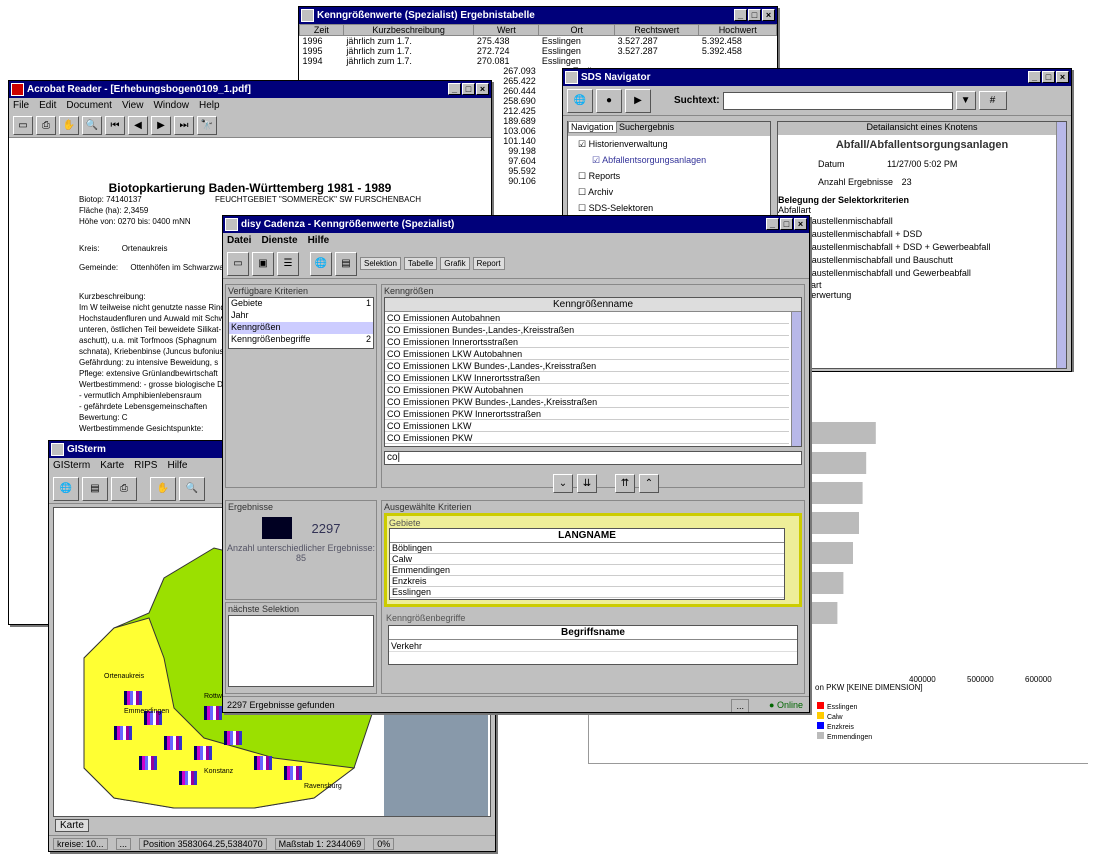  What do you see at coordinates (674, 176) in the screenshot?
I see `tree-item: ☐ Reports` at bounding box center [674, 176].